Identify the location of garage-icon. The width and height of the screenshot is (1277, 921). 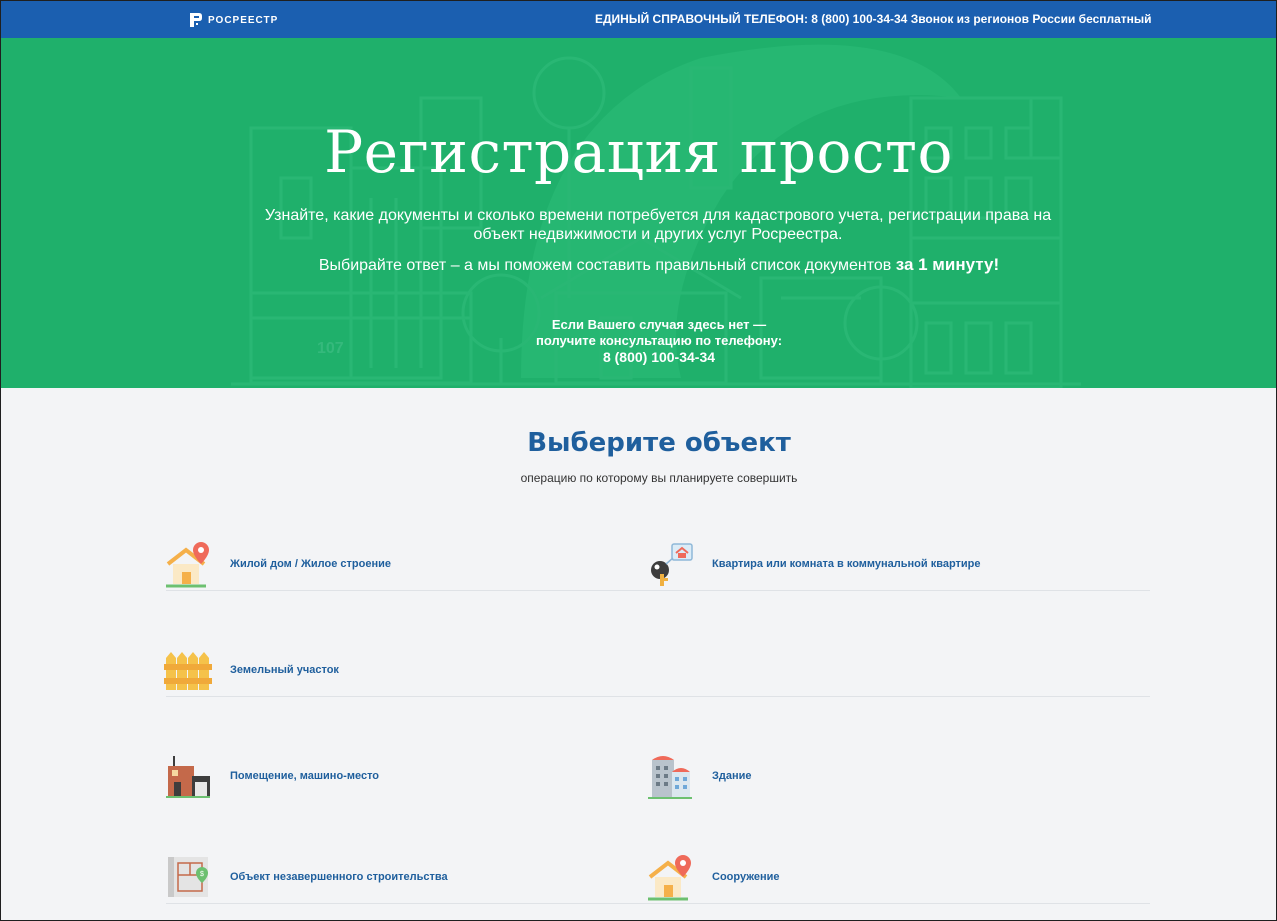
(188, 777).